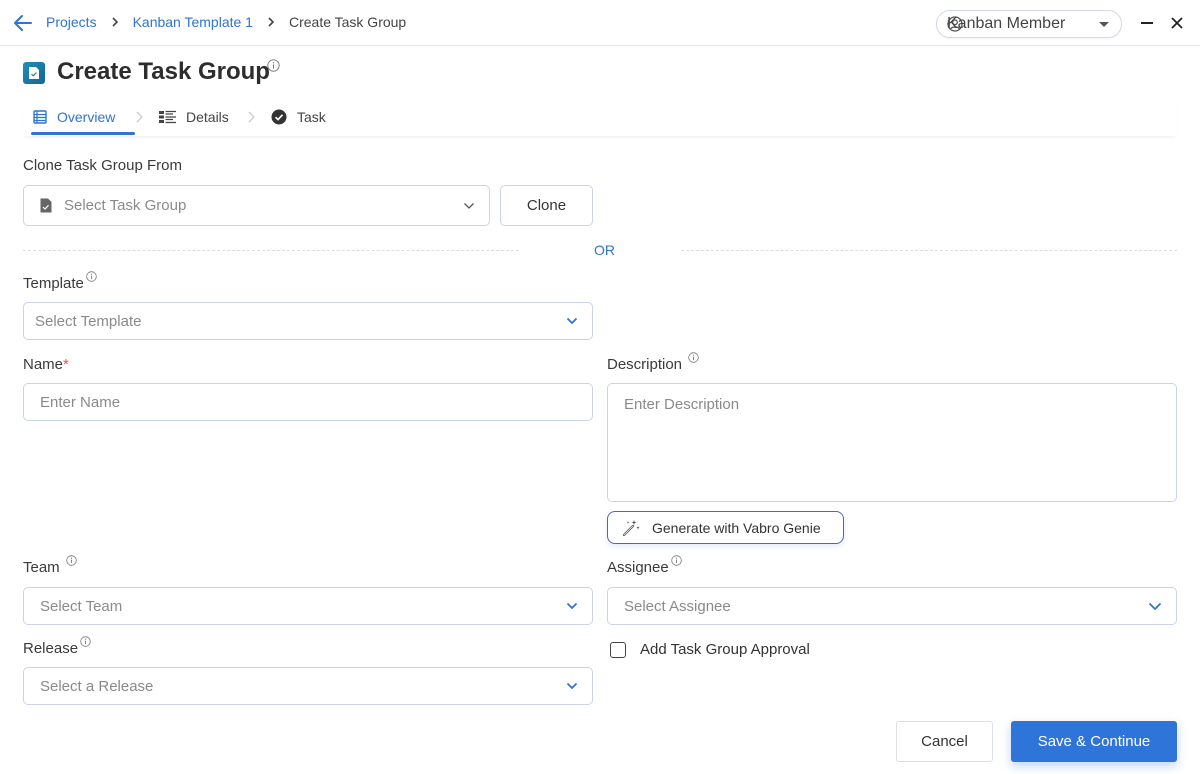 The image size is (1200, 774). I want to click on description-label: Description, so click(653, 362).